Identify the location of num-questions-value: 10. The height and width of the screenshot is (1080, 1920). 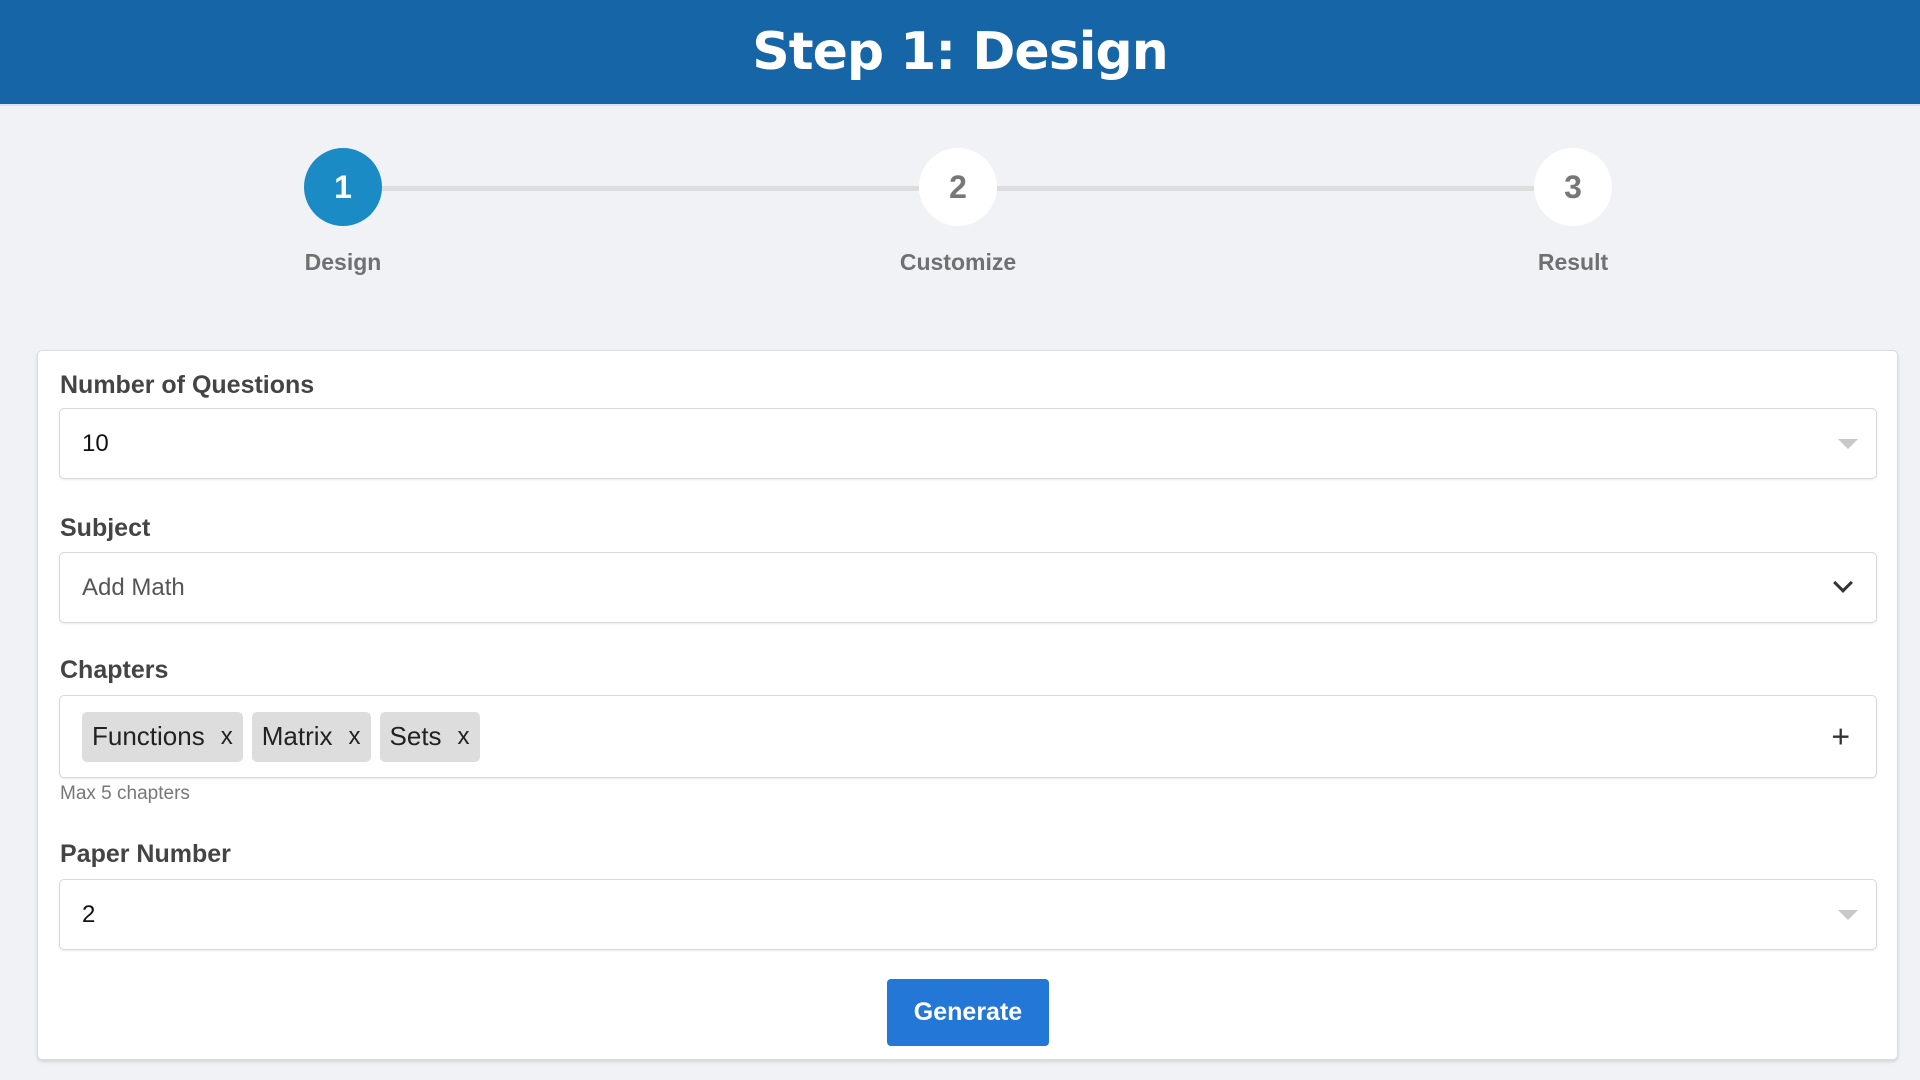
(95, 443).